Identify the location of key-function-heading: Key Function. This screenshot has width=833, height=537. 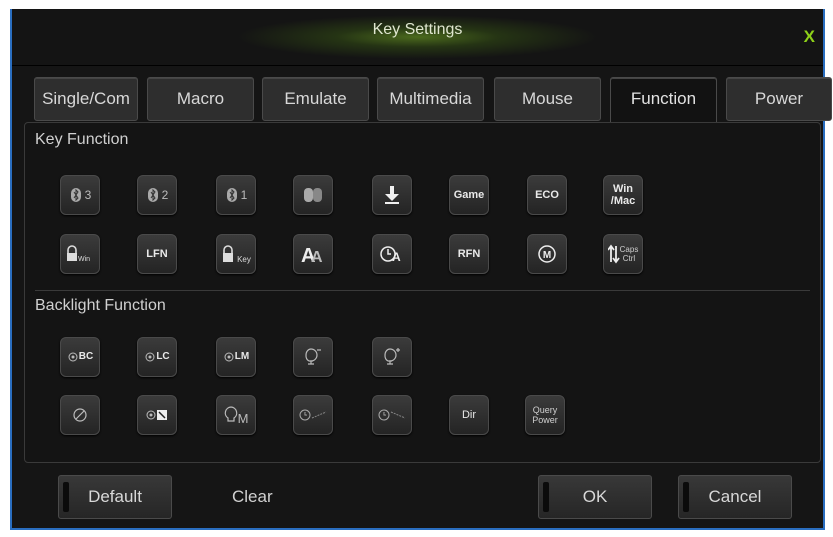
(82, 139).